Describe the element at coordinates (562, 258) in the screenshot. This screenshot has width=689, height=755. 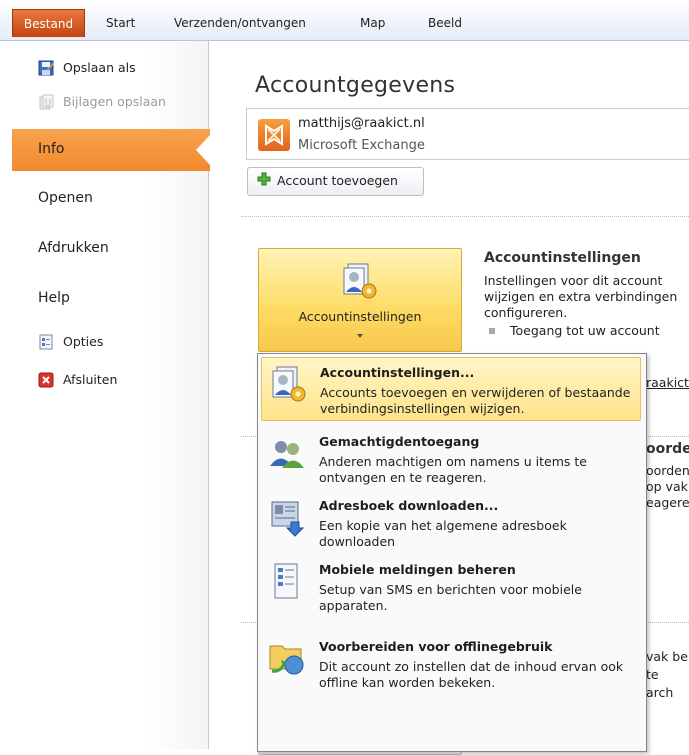
I see `section-title: Accountinstellingen` at that location.